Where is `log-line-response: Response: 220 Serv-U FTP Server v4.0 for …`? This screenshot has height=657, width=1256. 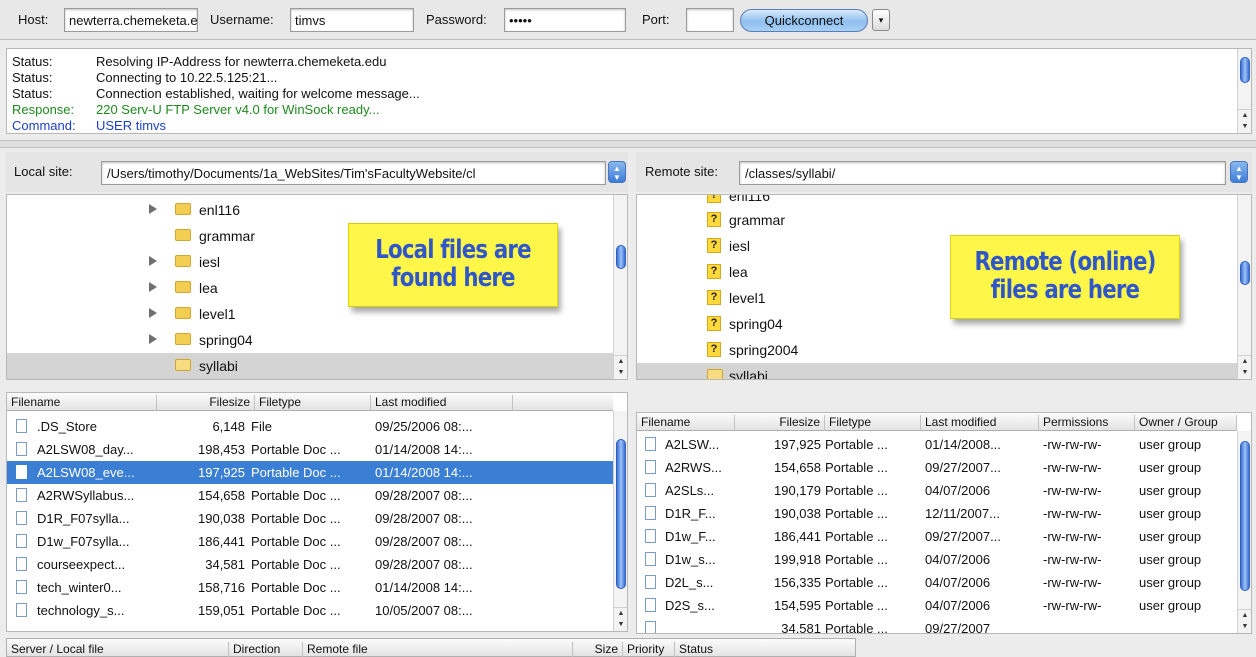
log-line-response: Response: 220 Serv-U FTP Server v4.0 for … is located at coordinates (196, 109).